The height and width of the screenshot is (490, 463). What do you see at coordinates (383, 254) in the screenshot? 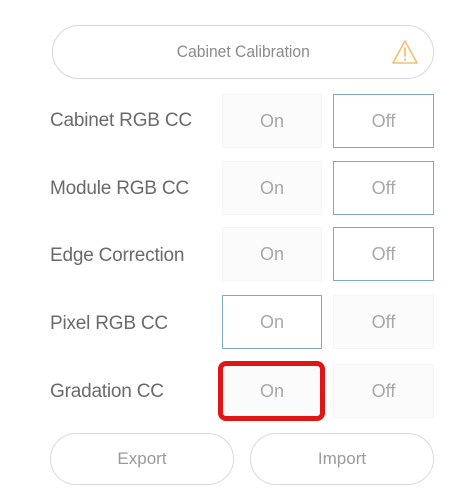
I see `edge-correction-off-button: Off` at bounding box center [383, 254].